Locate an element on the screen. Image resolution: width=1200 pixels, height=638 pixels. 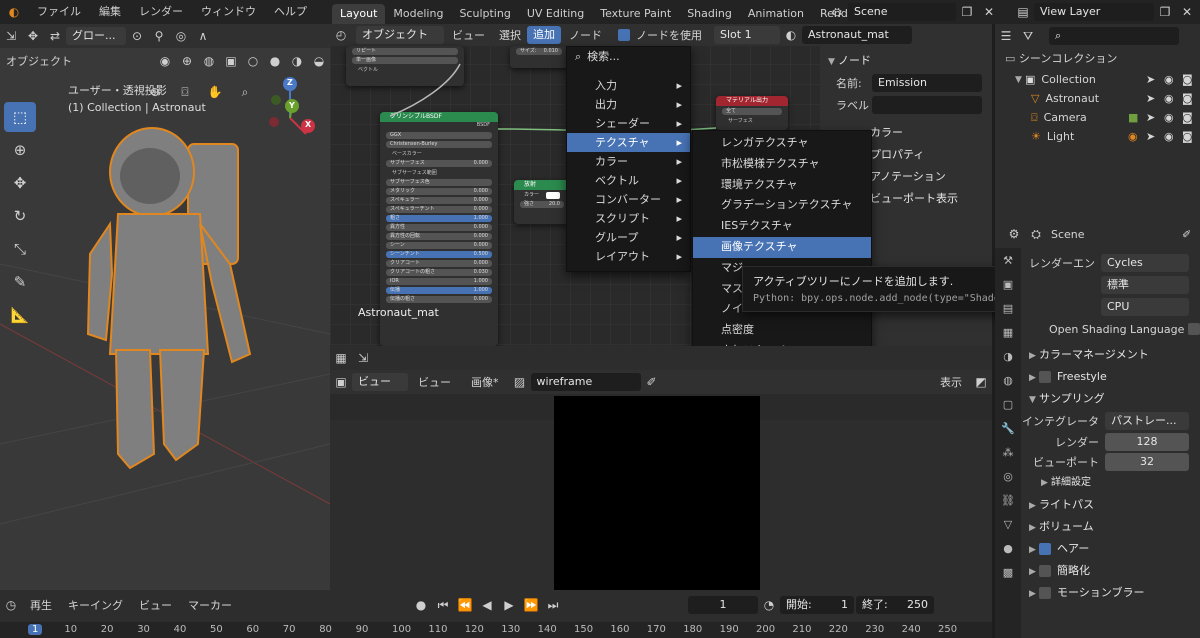
data-tab-icon: ▽ is located at coordinates (1008, 524).